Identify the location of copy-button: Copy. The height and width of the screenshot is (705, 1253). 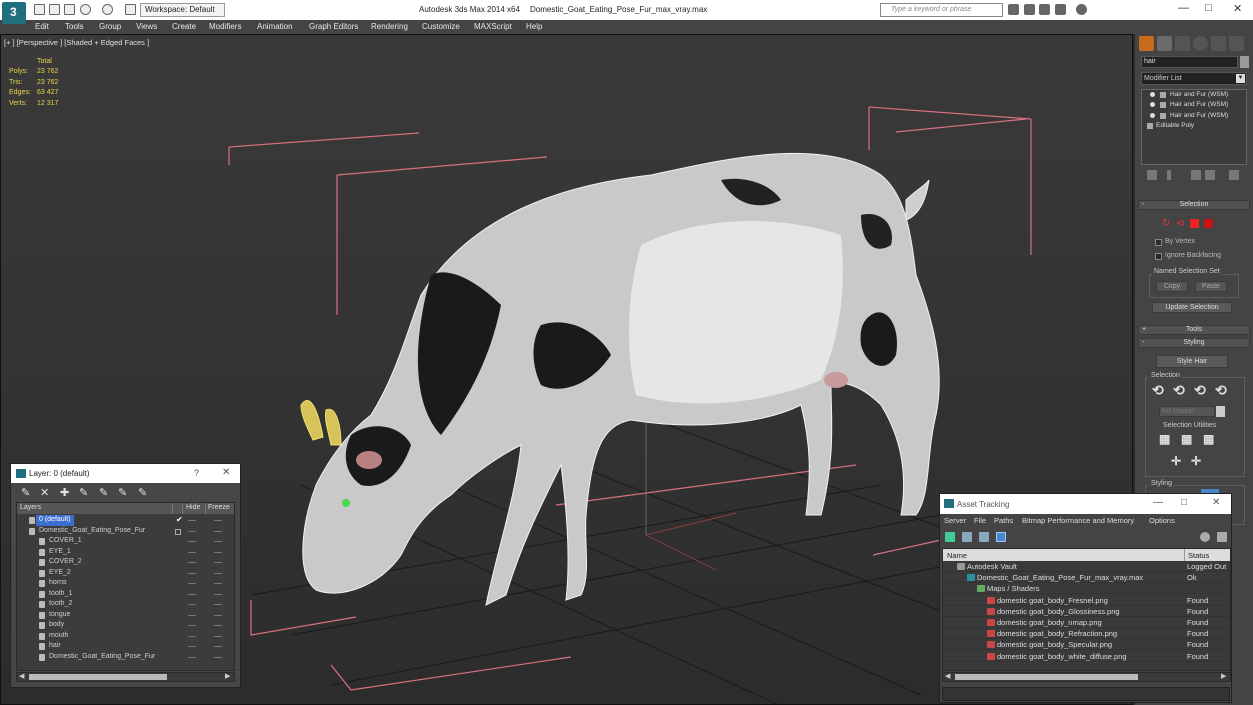
(1172, 286).